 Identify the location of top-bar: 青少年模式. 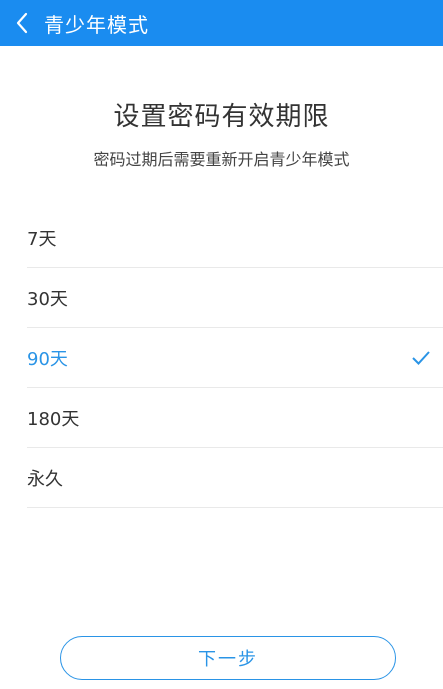
(221, 23).